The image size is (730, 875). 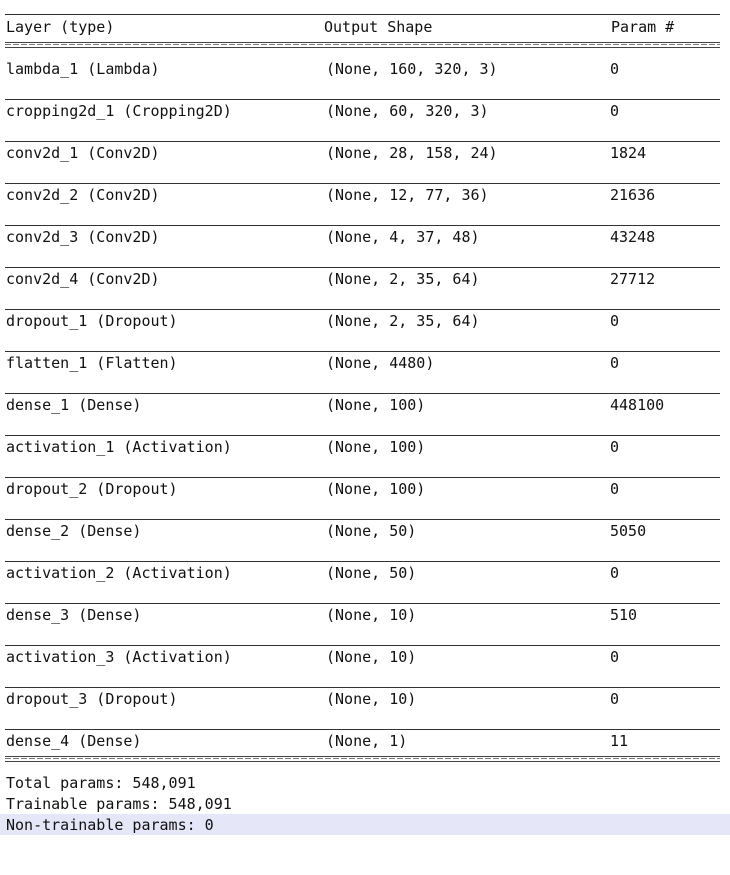 I want to click on table-row: conv2d_2 (Conv2D) (None, 12, 77, 36) 21636, so click(x=365, y=195).